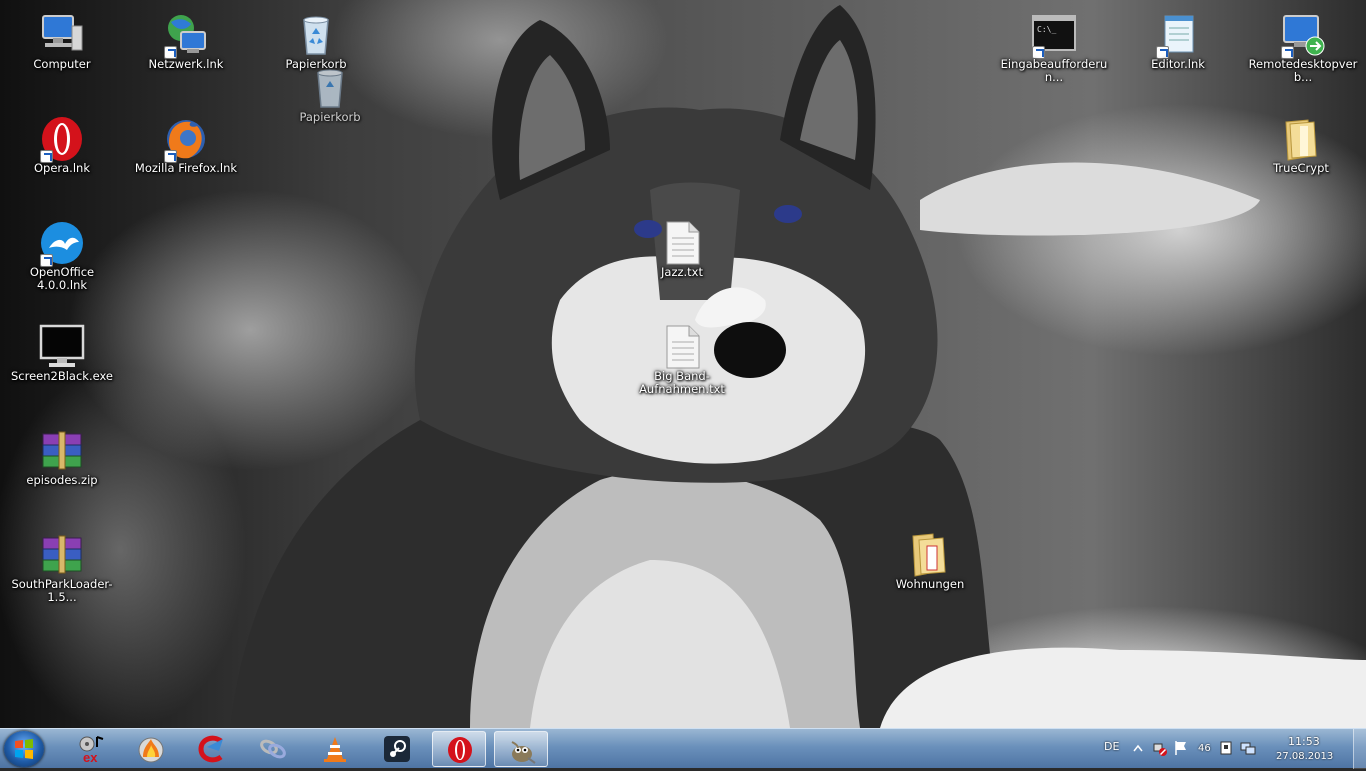 Image resolution: width=1366 pixels, height=771 pixels. I want to click on windows-orb-icon, so click(24, 749).